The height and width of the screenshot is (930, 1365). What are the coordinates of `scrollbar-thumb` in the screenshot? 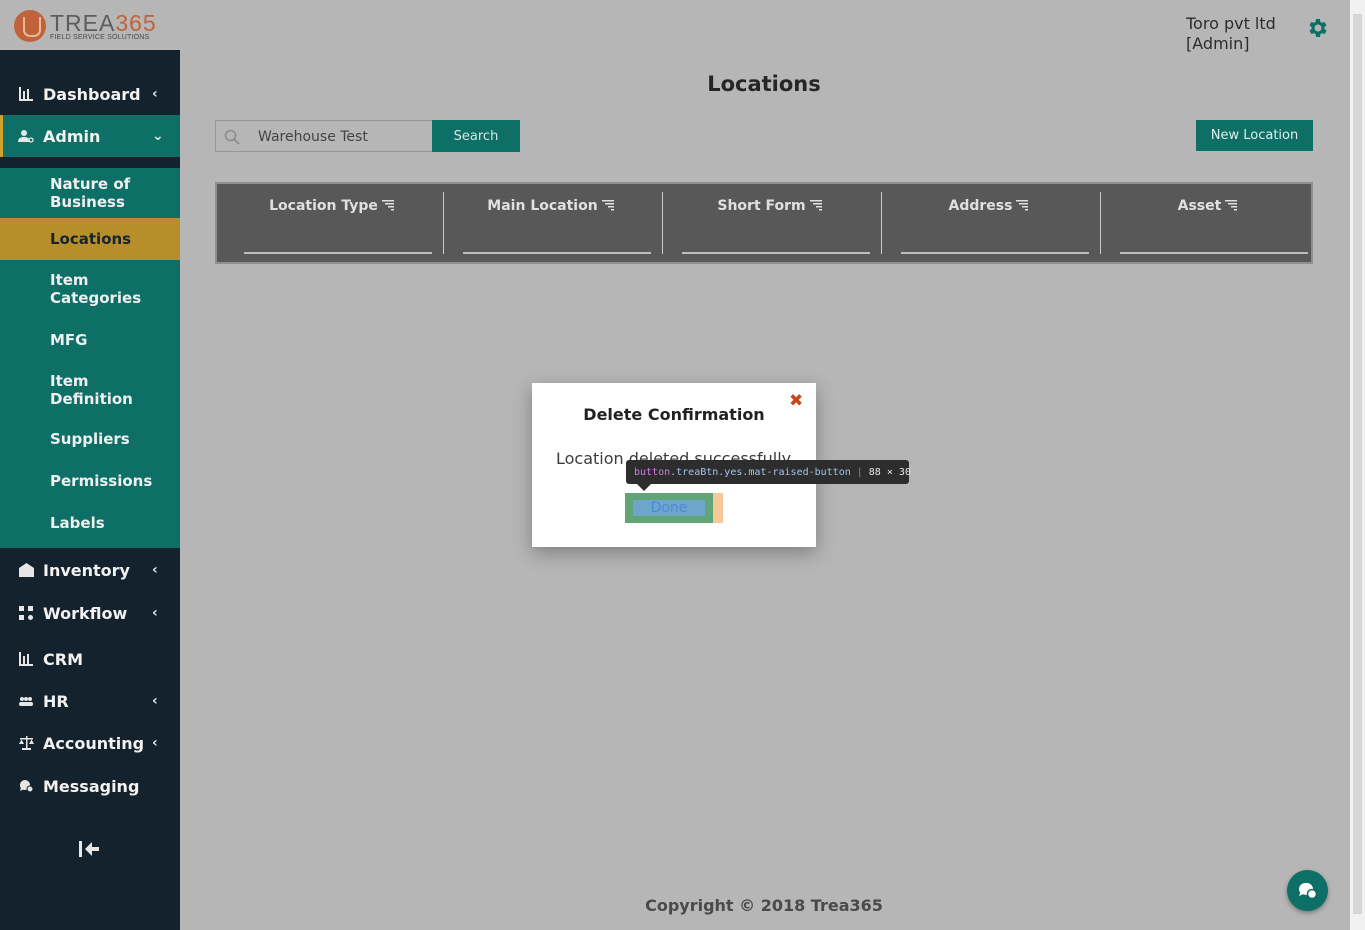 It's located at (1357, 464).